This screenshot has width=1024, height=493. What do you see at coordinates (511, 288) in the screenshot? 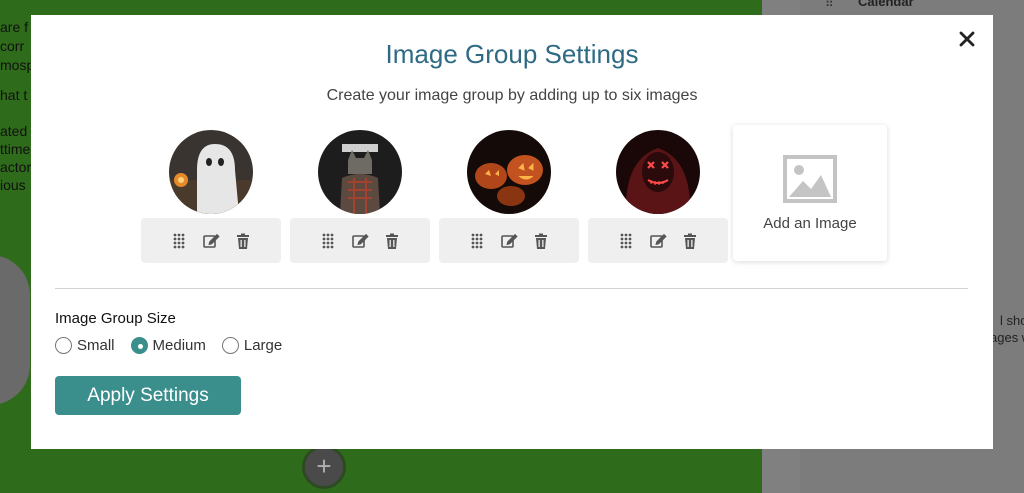
I see `divider` at bounding box center [511, 288].